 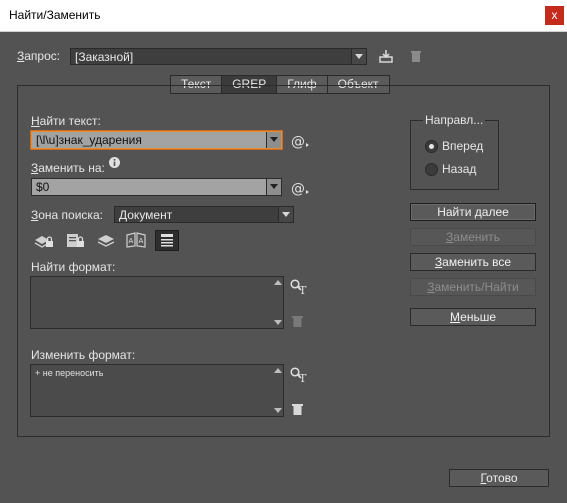 I want to click on query-label: Запрос:, so click(x=39, y=56).